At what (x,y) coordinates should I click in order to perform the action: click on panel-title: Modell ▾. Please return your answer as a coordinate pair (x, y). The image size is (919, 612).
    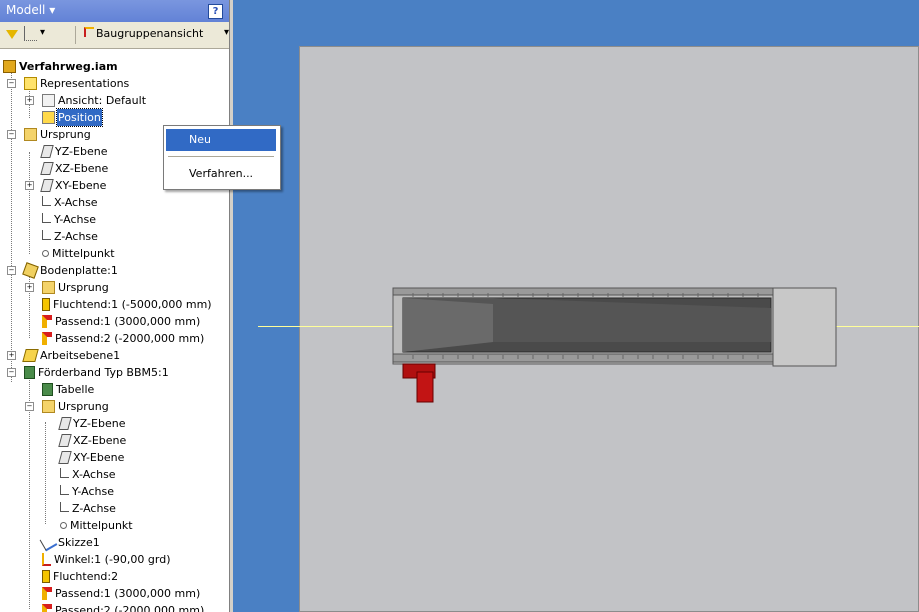
    Looking at the image, I should click on (30, 10).